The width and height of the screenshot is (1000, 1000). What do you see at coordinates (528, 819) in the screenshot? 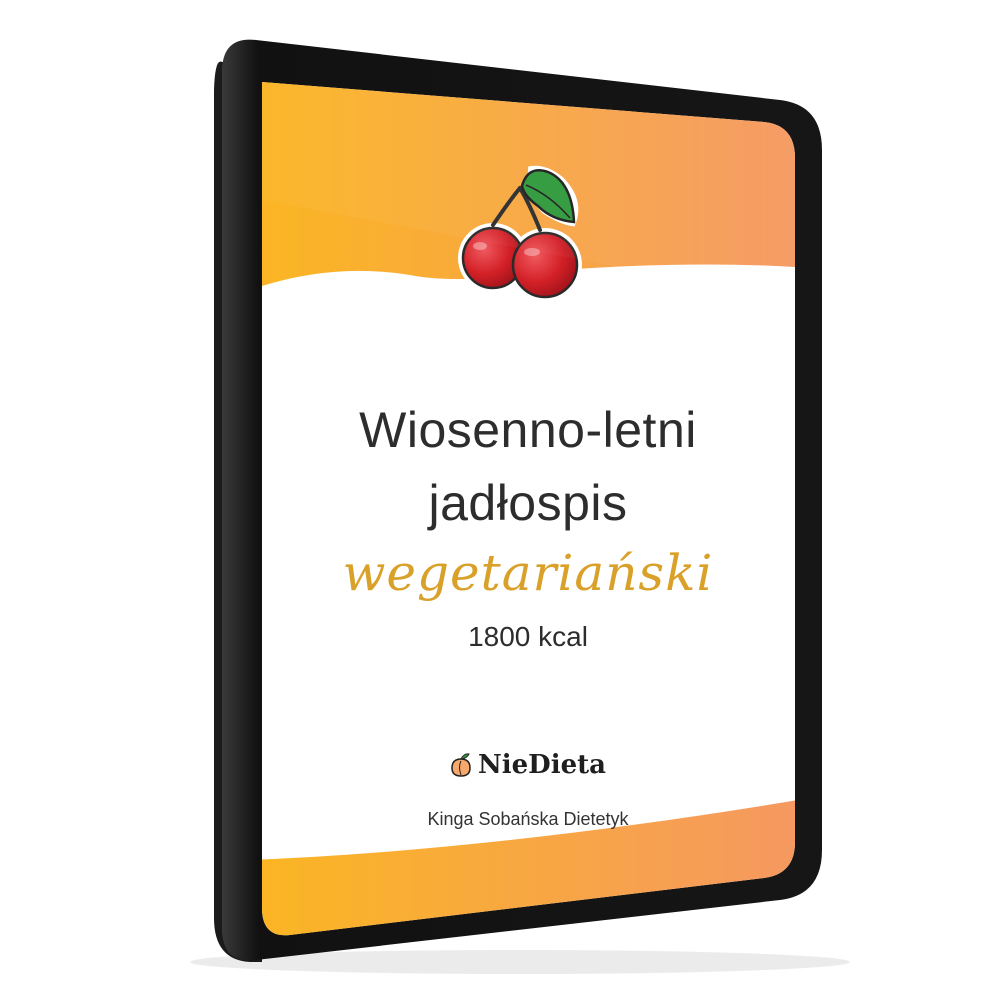
I see `author-label: Kinga Sobańska Dietetyk` at bounding box center [528, 819].